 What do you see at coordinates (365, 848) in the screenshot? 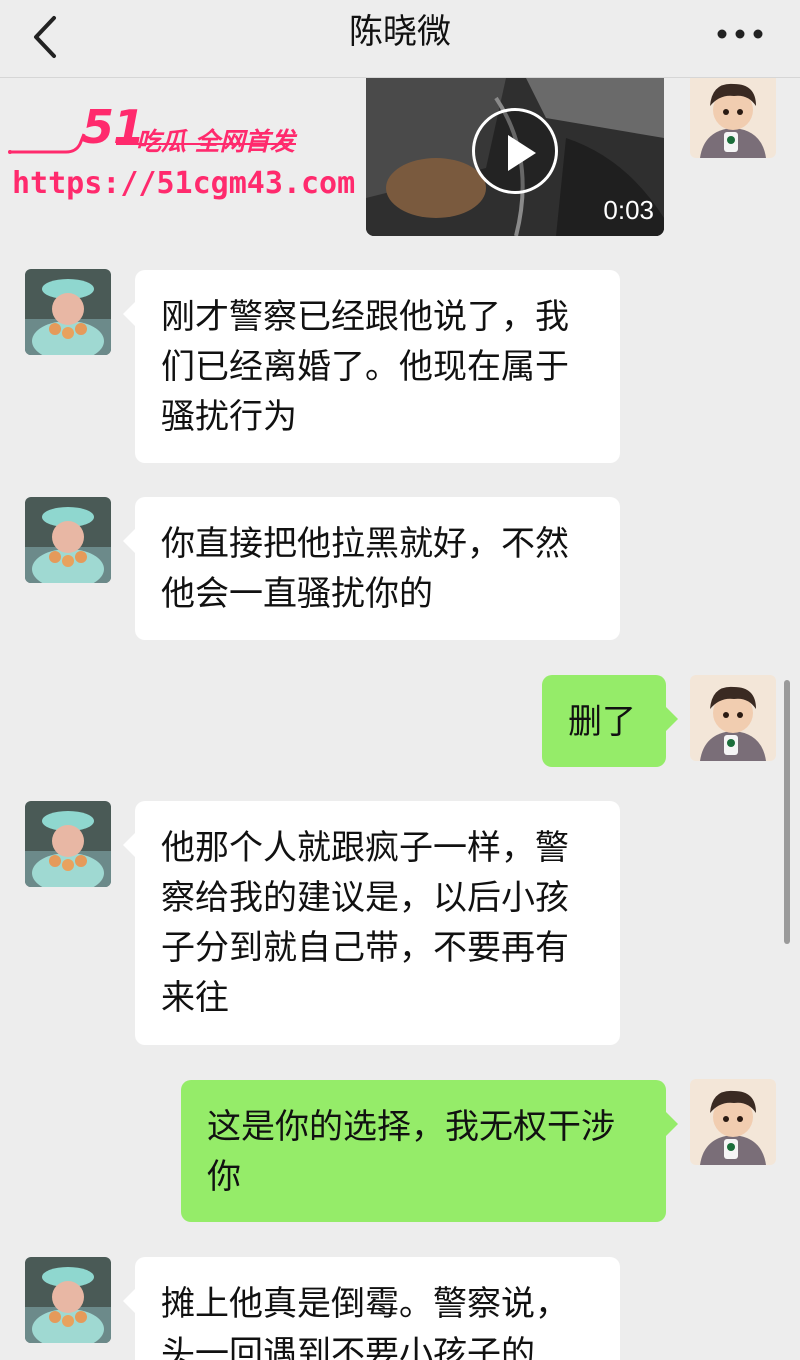
I see `message-text-line: 他那个人就跟疯子一样，警` at bounding box center [365, 848].